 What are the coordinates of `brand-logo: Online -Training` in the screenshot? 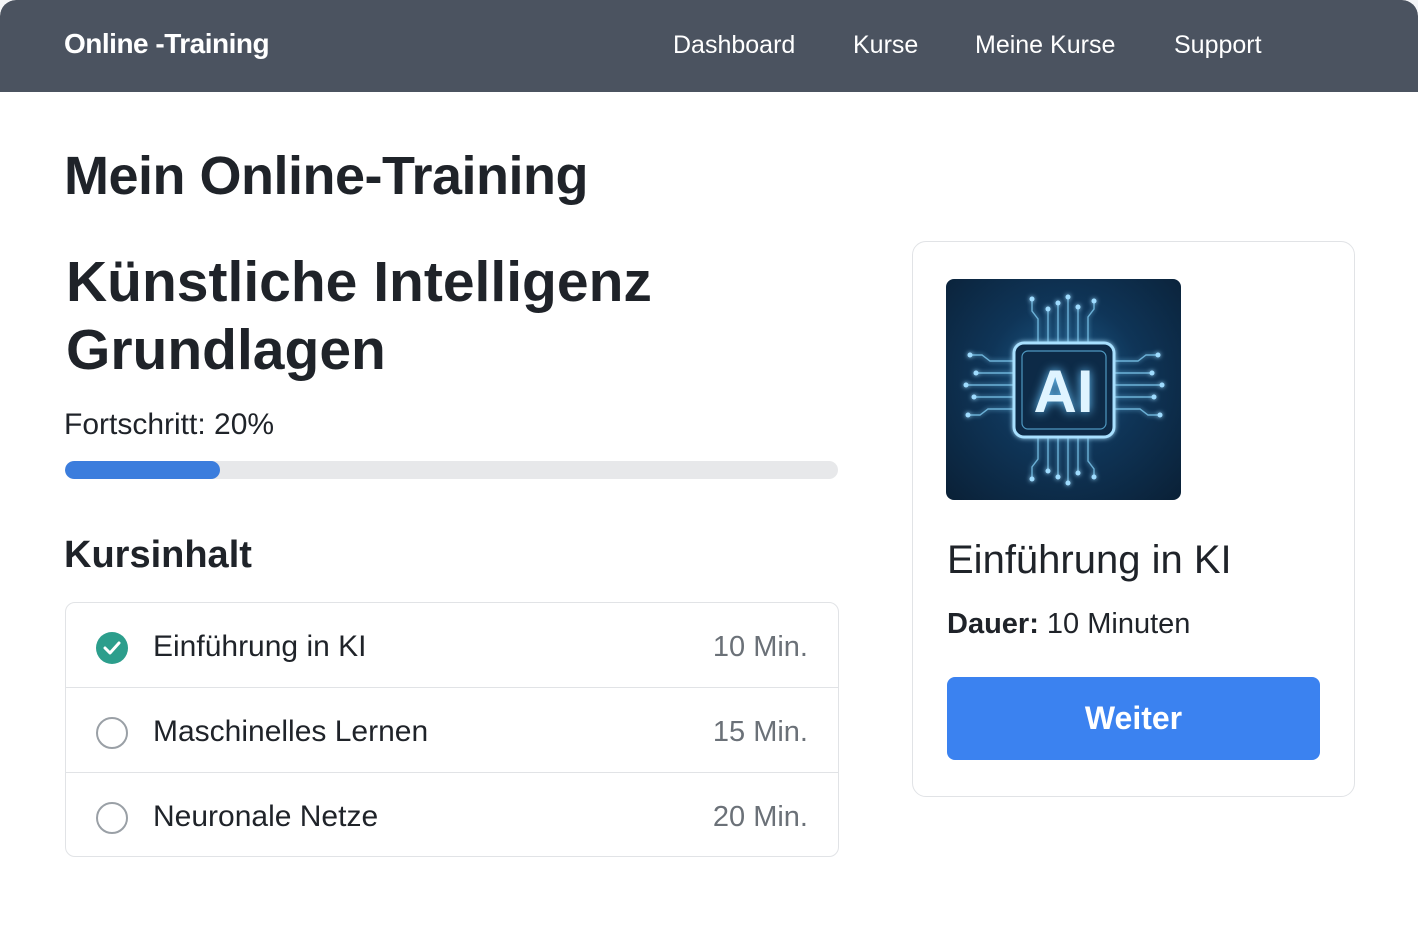 It's located at (167, 44).